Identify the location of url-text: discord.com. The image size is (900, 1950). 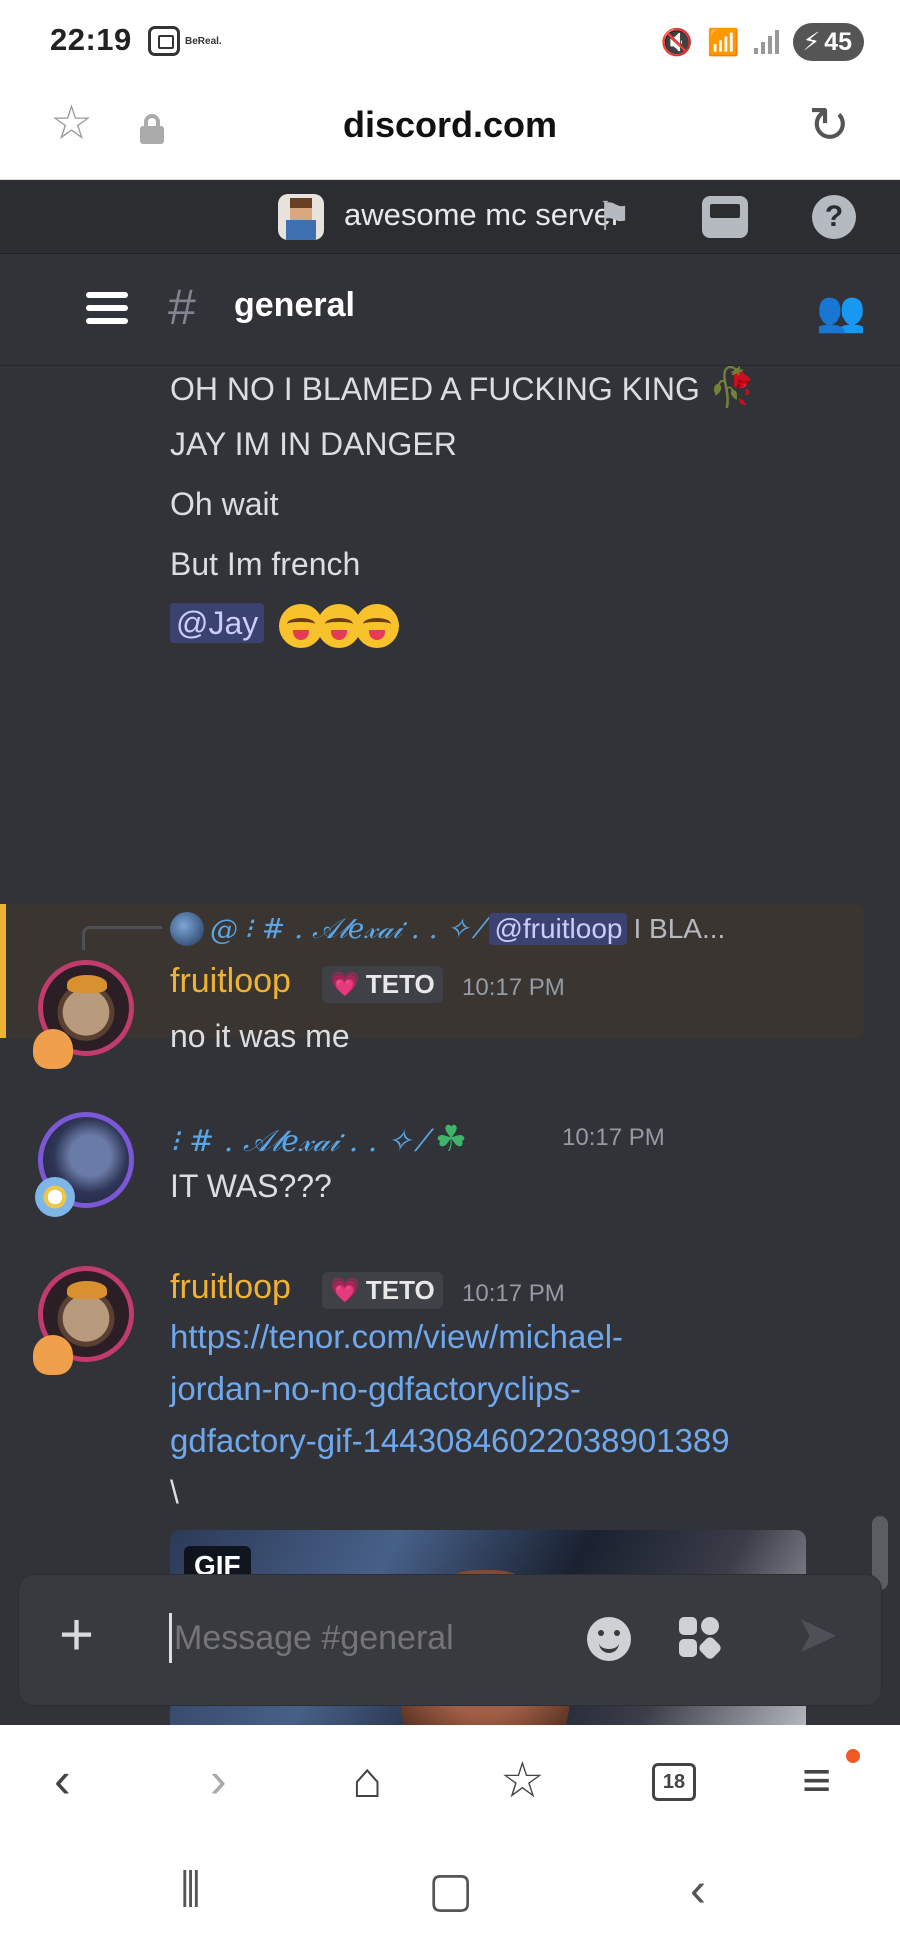
(450, 125).